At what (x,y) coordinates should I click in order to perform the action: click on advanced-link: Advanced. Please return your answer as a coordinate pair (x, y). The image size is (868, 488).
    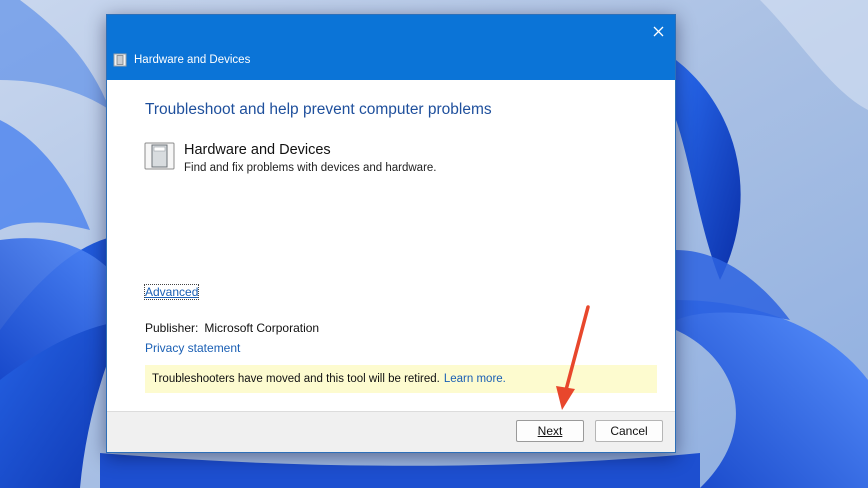
    Looking at the image, I should click on (171, 292).